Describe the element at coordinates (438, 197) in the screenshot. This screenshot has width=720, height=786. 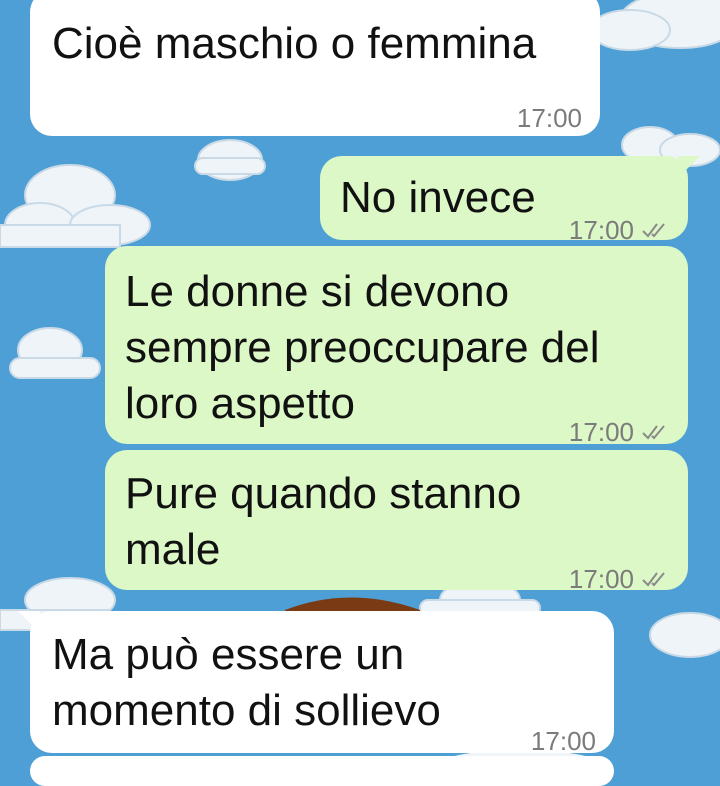
I see `message-text: No invece` at that location.